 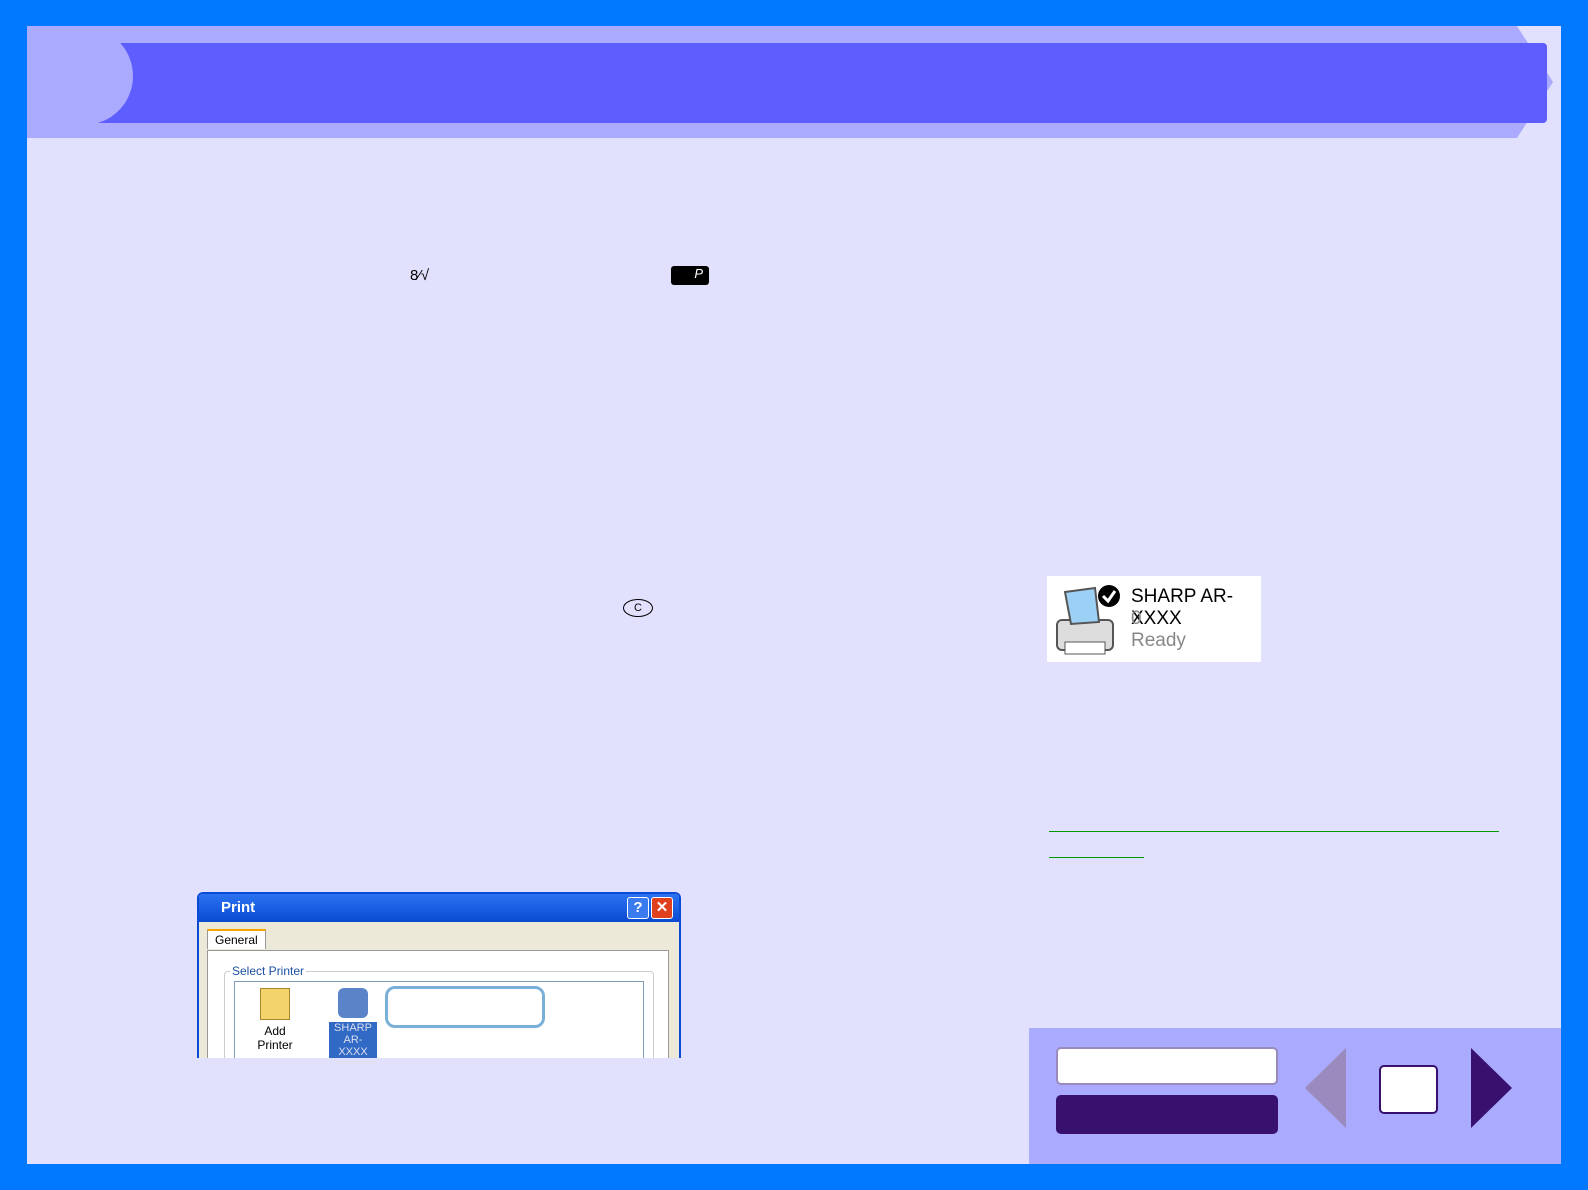 I want to click on sharp-printer-item: SHARP AR-XXXX, so click(x=353, y=1023).